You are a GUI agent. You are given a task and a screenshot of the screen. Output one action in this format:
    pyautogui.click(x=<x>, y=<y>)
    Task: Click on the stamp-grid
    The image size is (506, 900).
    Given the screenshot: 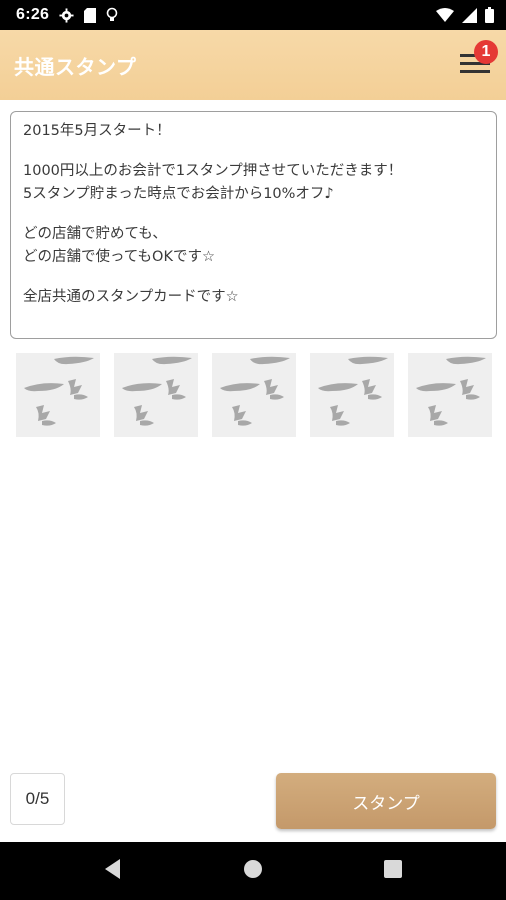 What is the action you would take?
    pyautogui.click(x=254, y=395)
    